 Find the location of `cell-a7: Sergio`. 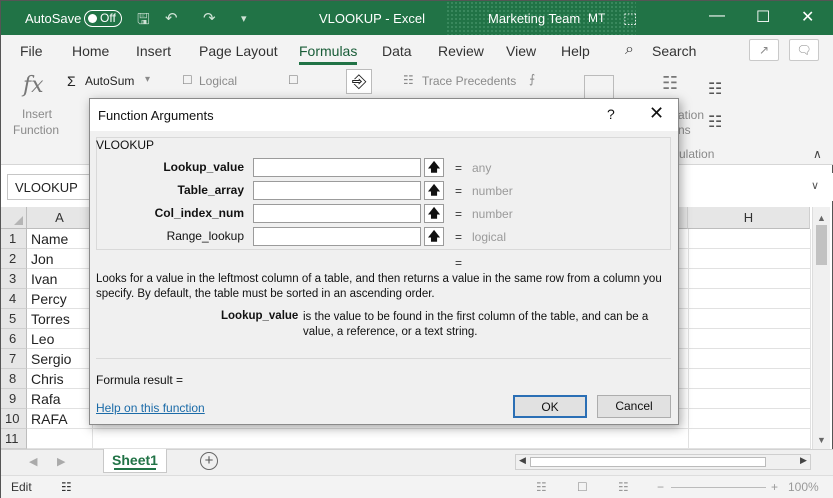

cell-a7: Sergio is located at coordinates (60, 359).